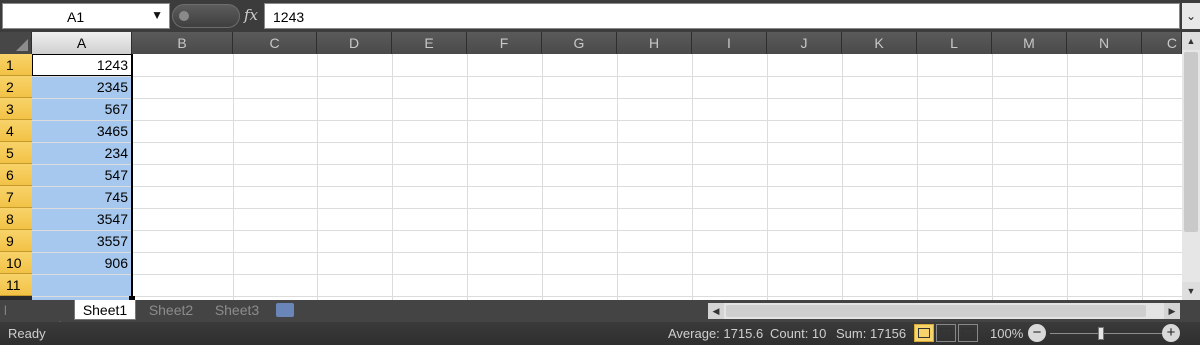  I want to click on page-break-preview-button, so click(968, 333).